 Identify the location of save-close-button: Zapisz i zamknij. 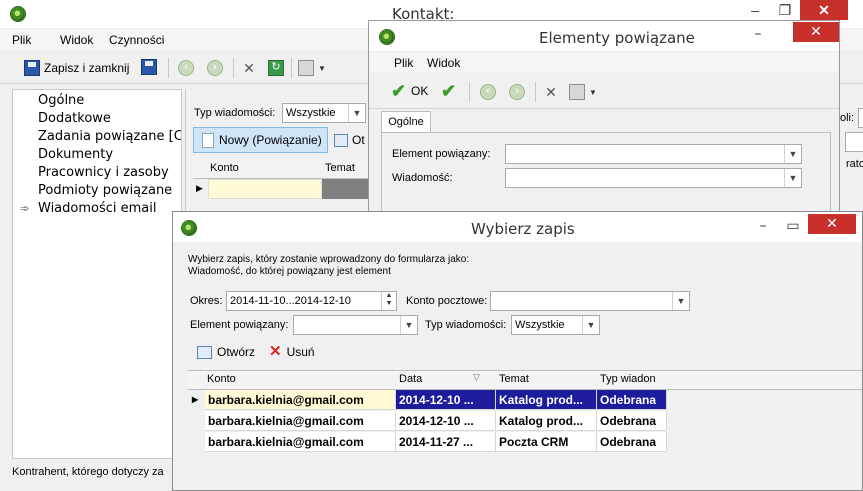
(76, 68).